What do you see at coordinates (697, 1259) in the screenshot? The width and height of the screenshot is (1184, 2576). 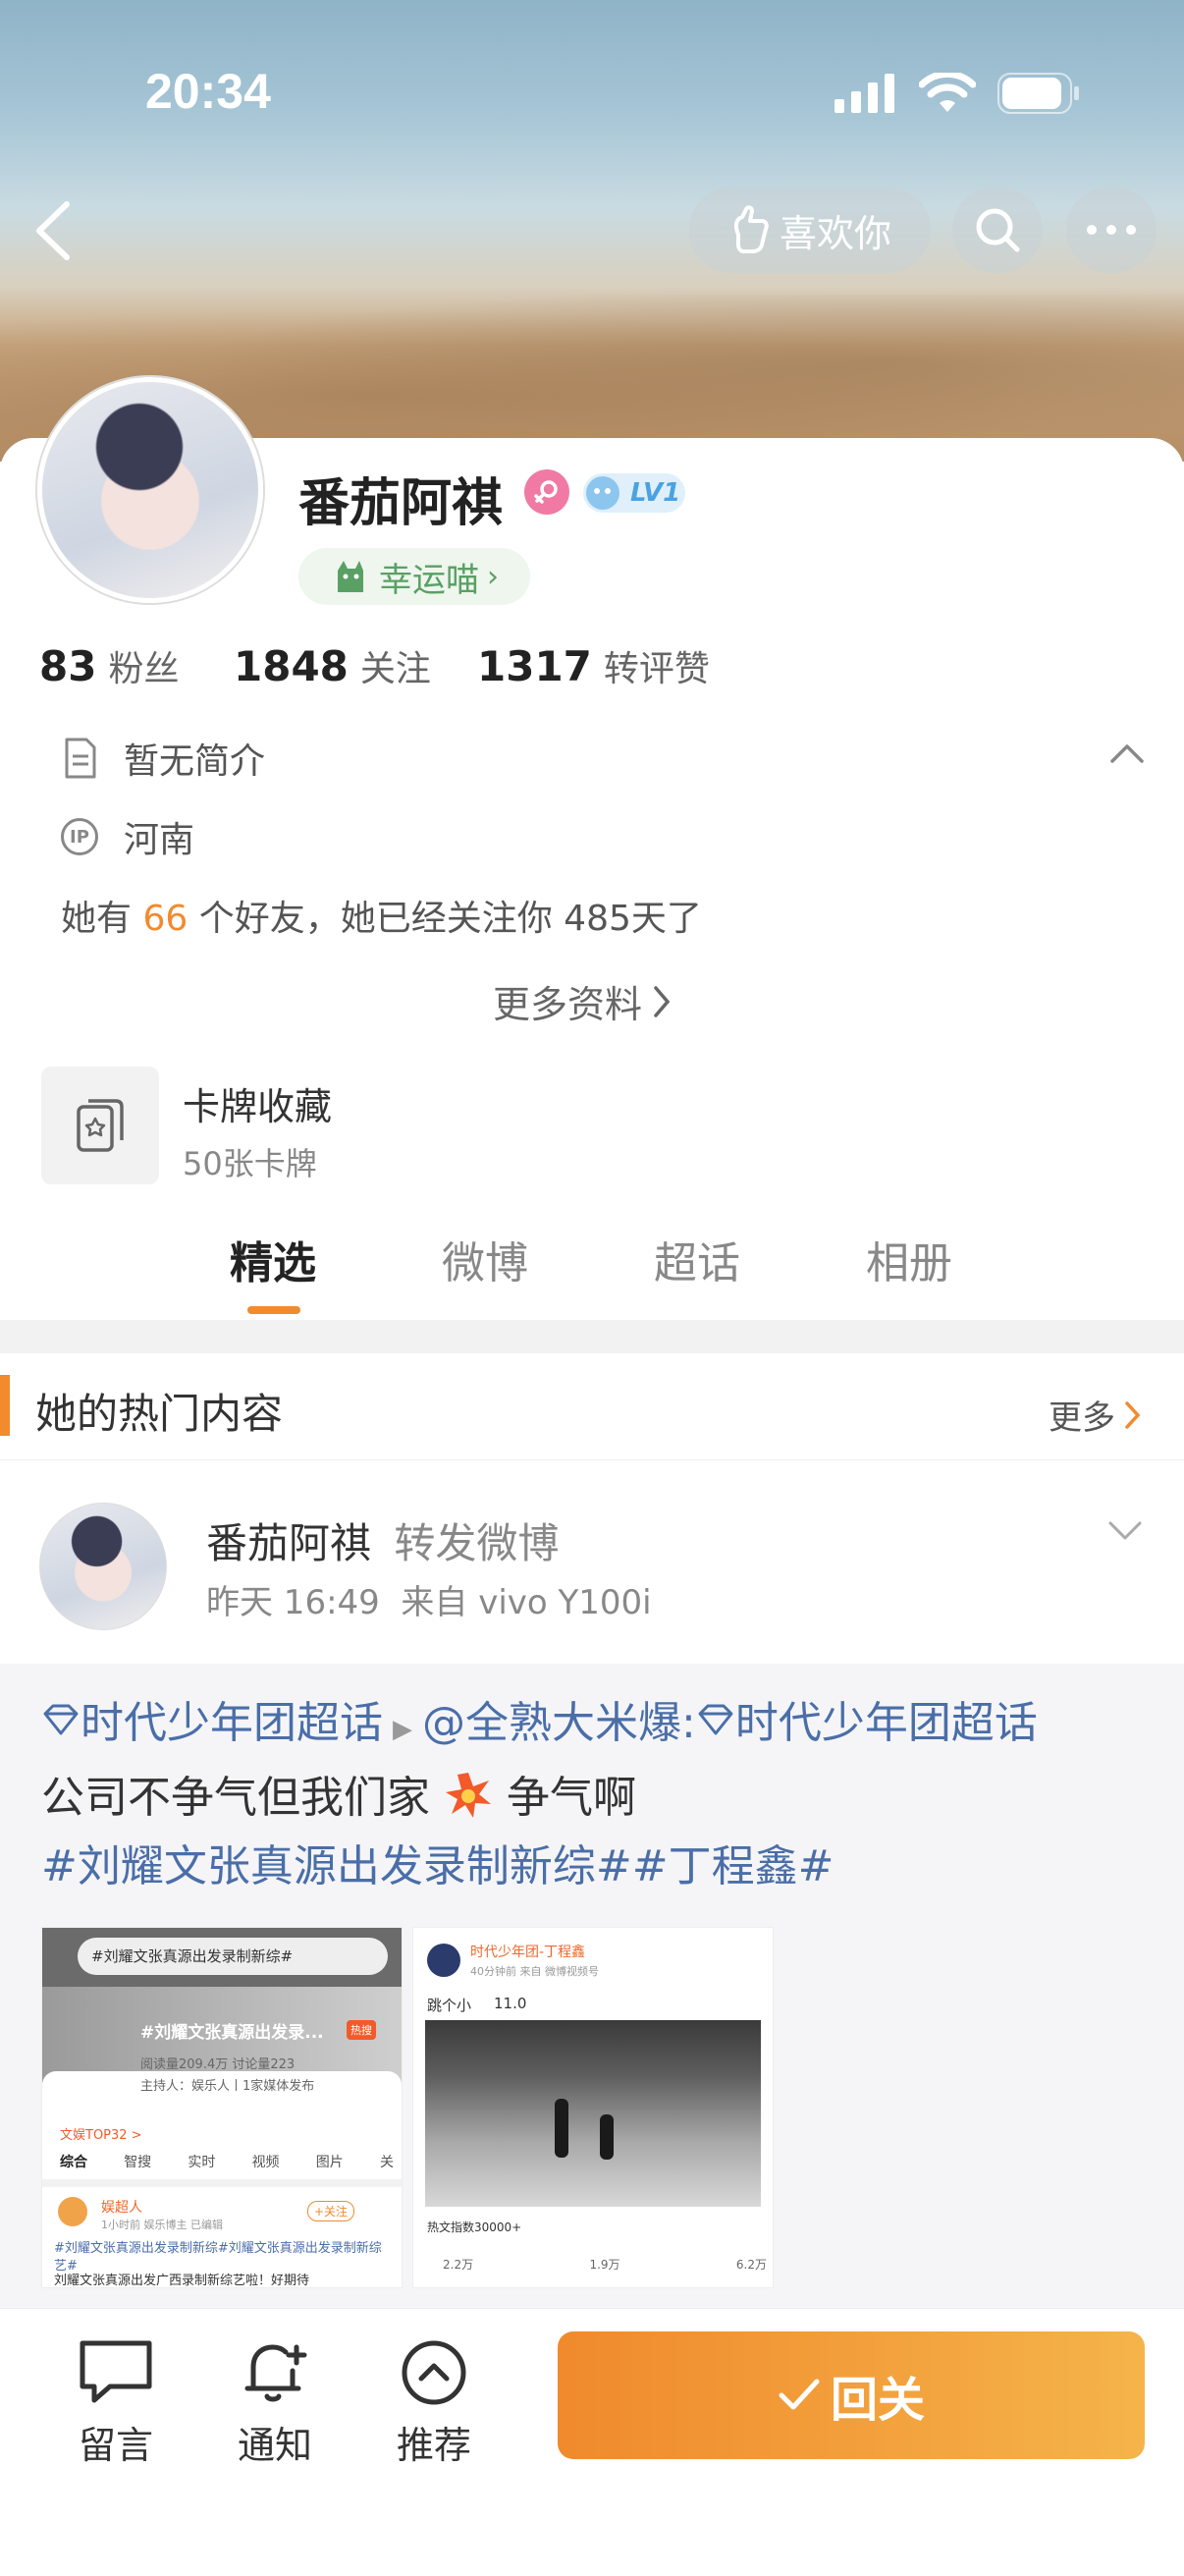 I see `tab-supertopic: 超话` at bounding box center [697, 1259].